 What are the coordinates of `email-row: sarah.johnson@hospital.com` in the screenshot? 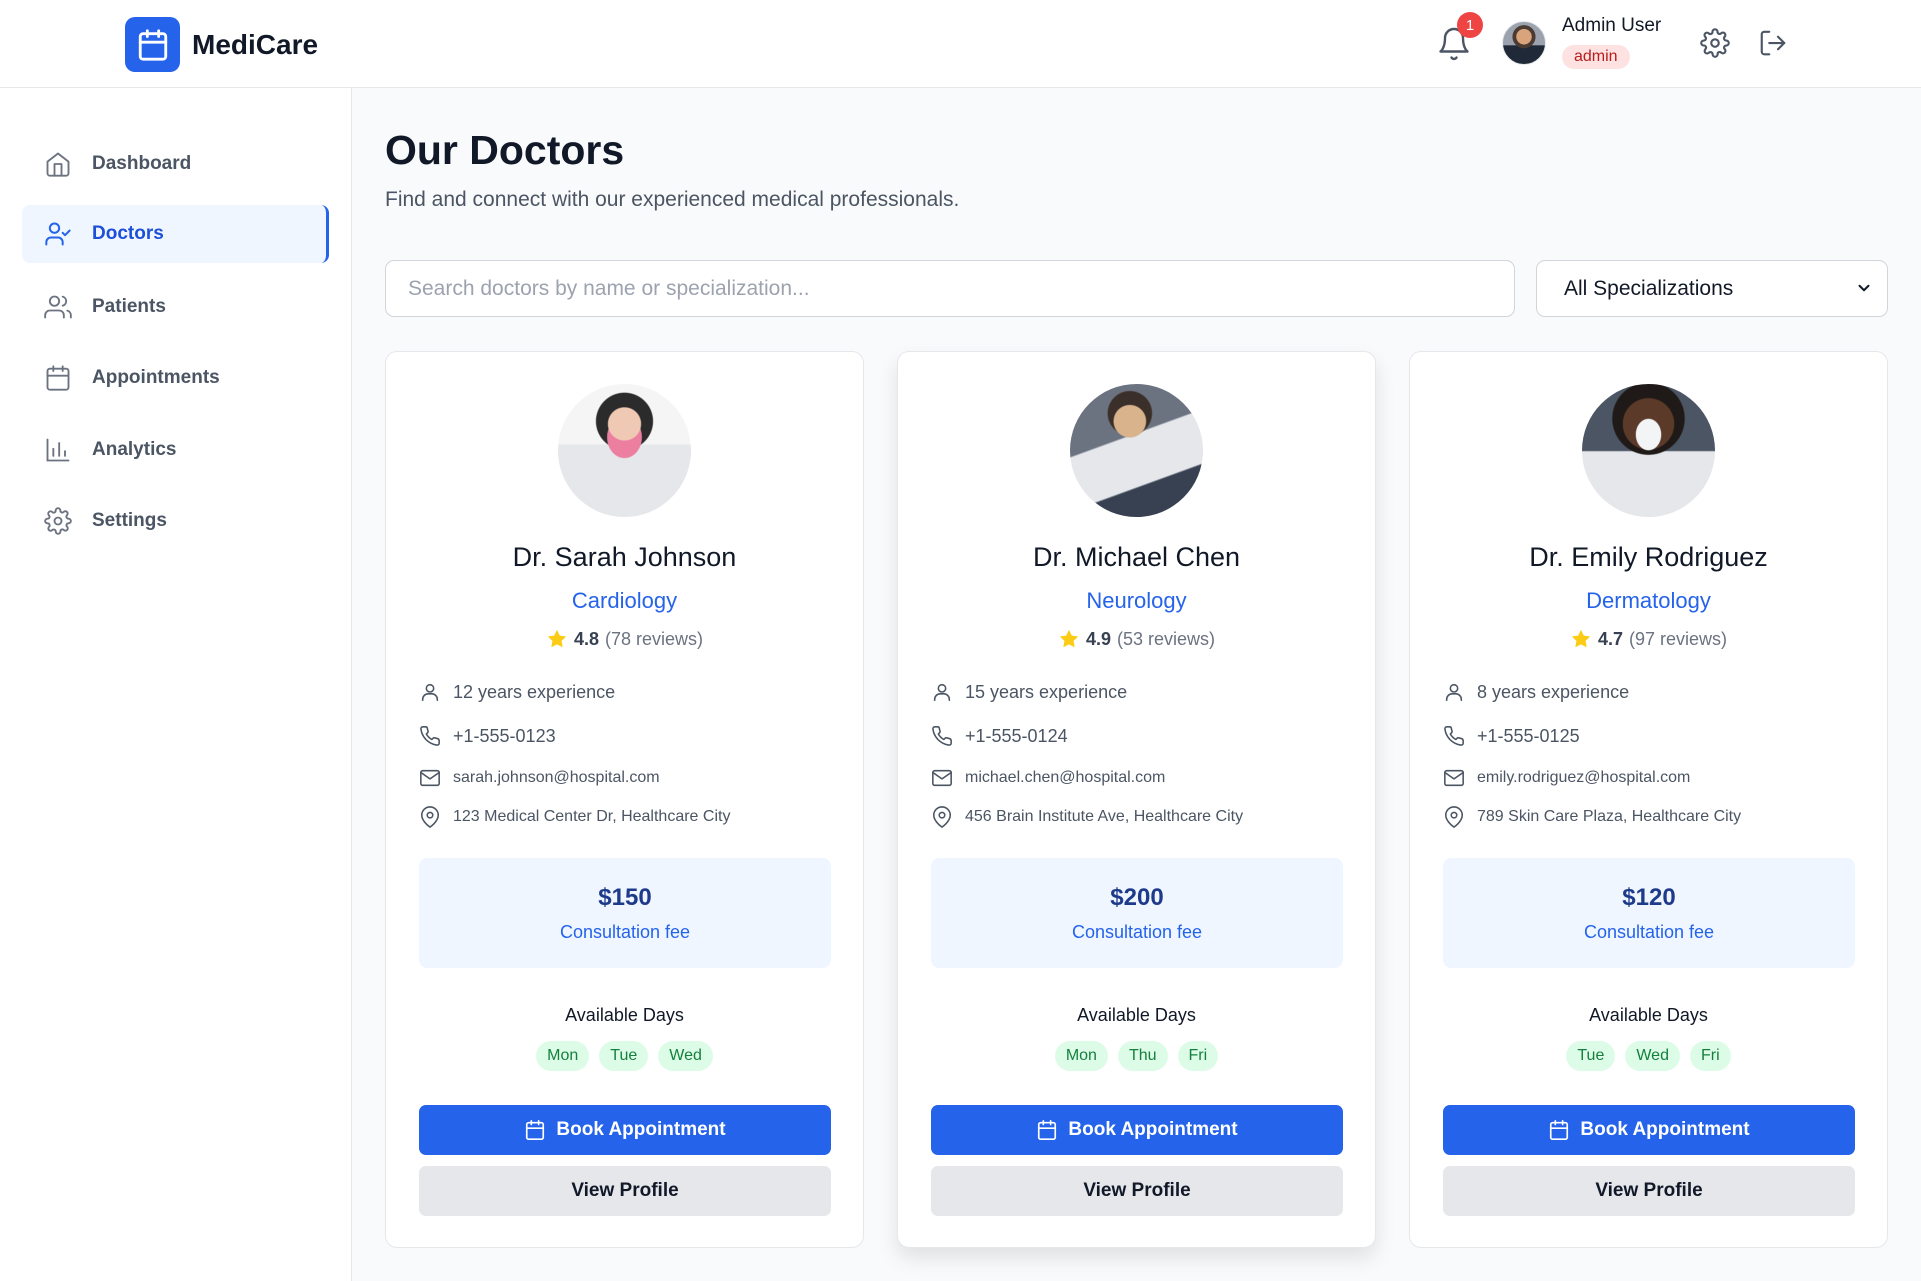 It's located at (539, 778).